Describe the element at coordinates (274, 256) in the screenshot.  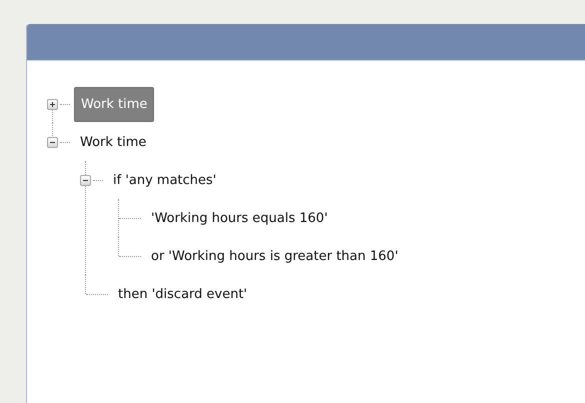
I see `tree-item: or 'Working hours is greater than 160'` at that location.